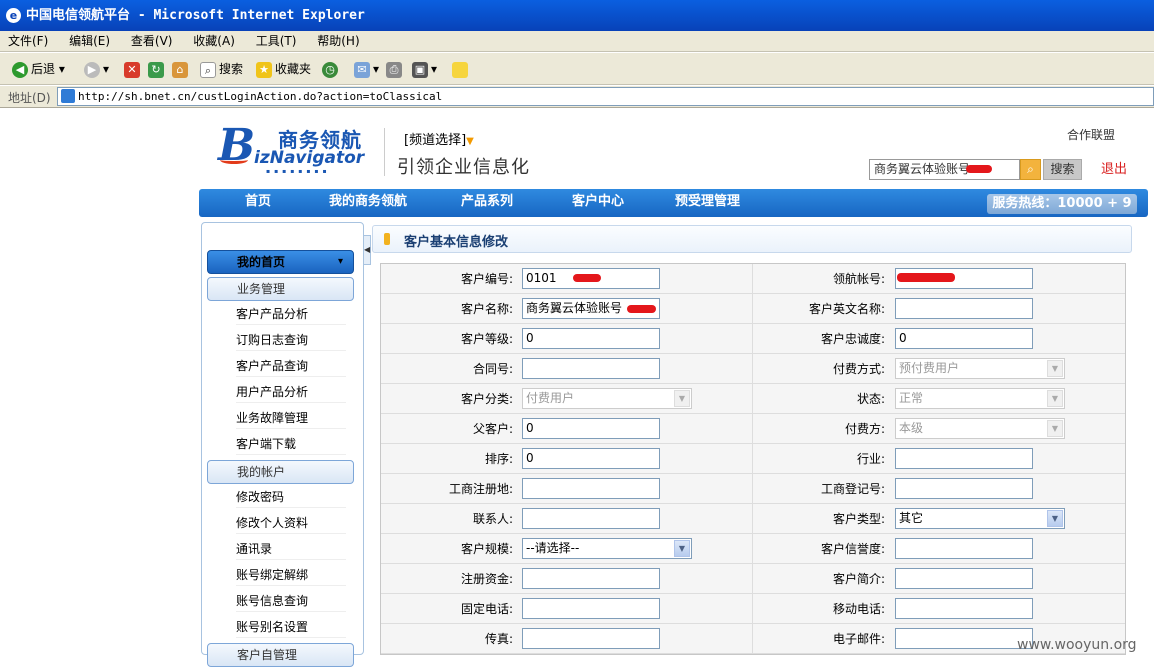 This screenshot has height=667, width=1154. I want to click on back-button: ◀ 后退 ▾, so click(38, 69).